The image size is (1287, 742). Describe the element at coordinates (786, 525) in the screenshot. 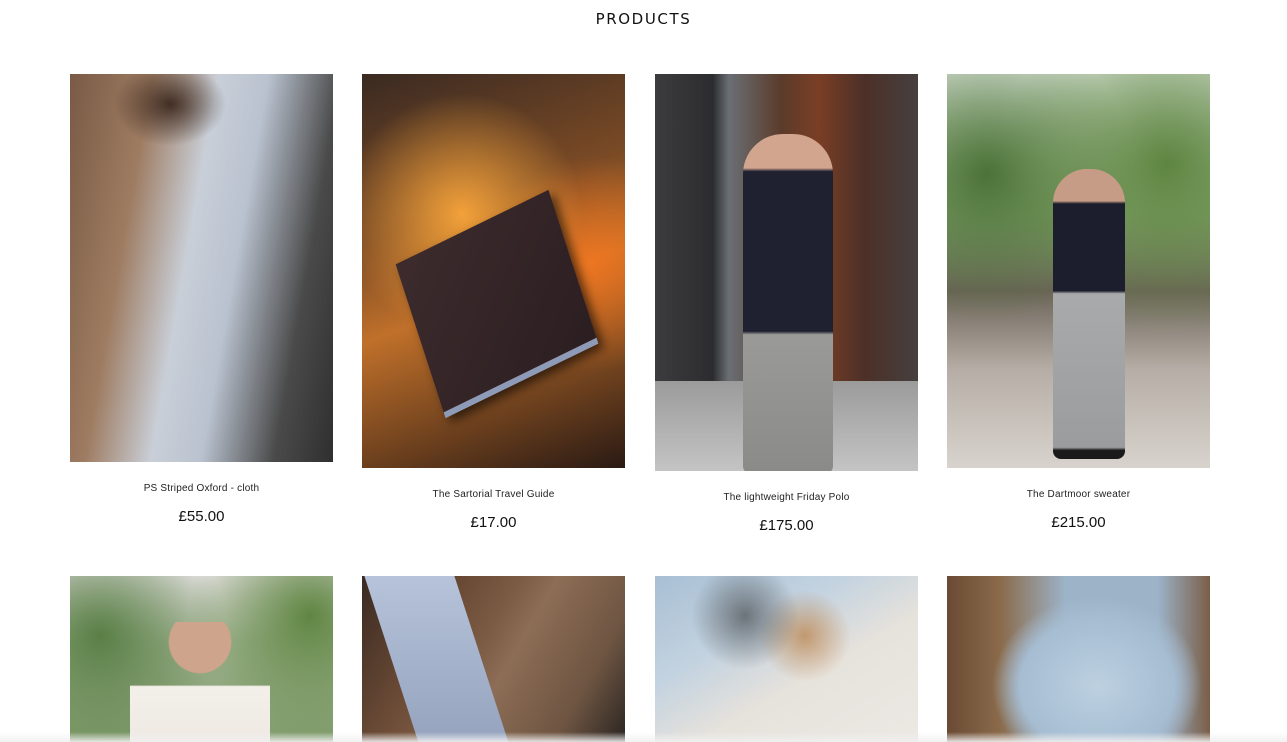

I see `product-price: £175.00` at that location.